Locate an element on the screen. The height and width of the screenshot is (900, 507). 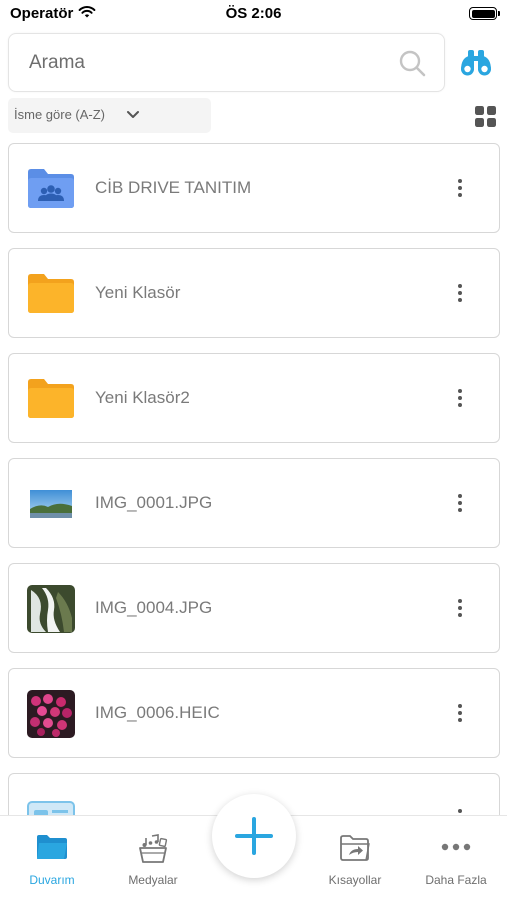
nav-item-daha-fazla: Daha Fazla is located at coordinates (456, 858).